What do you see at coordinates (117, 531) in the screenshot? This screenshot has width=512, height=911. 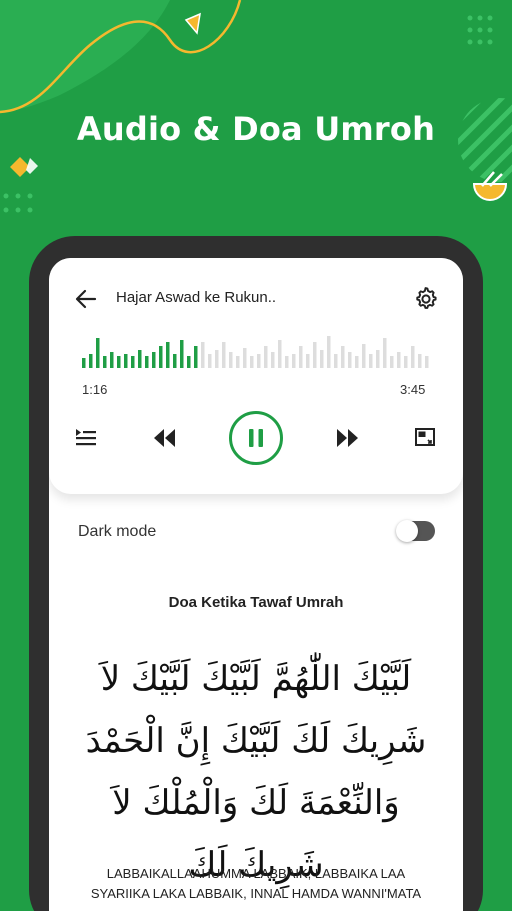 I see `dark-mode-label: Dark mode` at bounding box center [117, 531].